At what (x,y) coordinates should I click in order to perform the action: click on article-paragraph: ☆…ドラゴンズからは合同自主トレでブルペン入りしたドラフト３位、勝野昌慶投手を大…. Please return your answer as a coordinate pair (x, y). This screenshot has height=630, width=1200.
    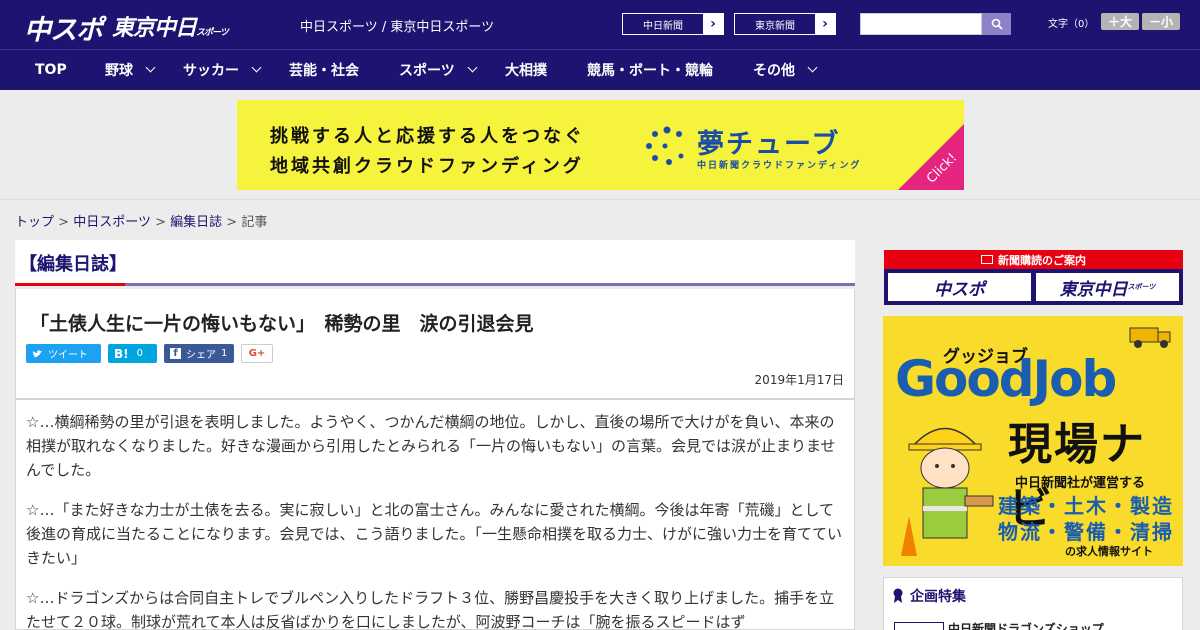
    Looking at the image, I should click on (430, 609).